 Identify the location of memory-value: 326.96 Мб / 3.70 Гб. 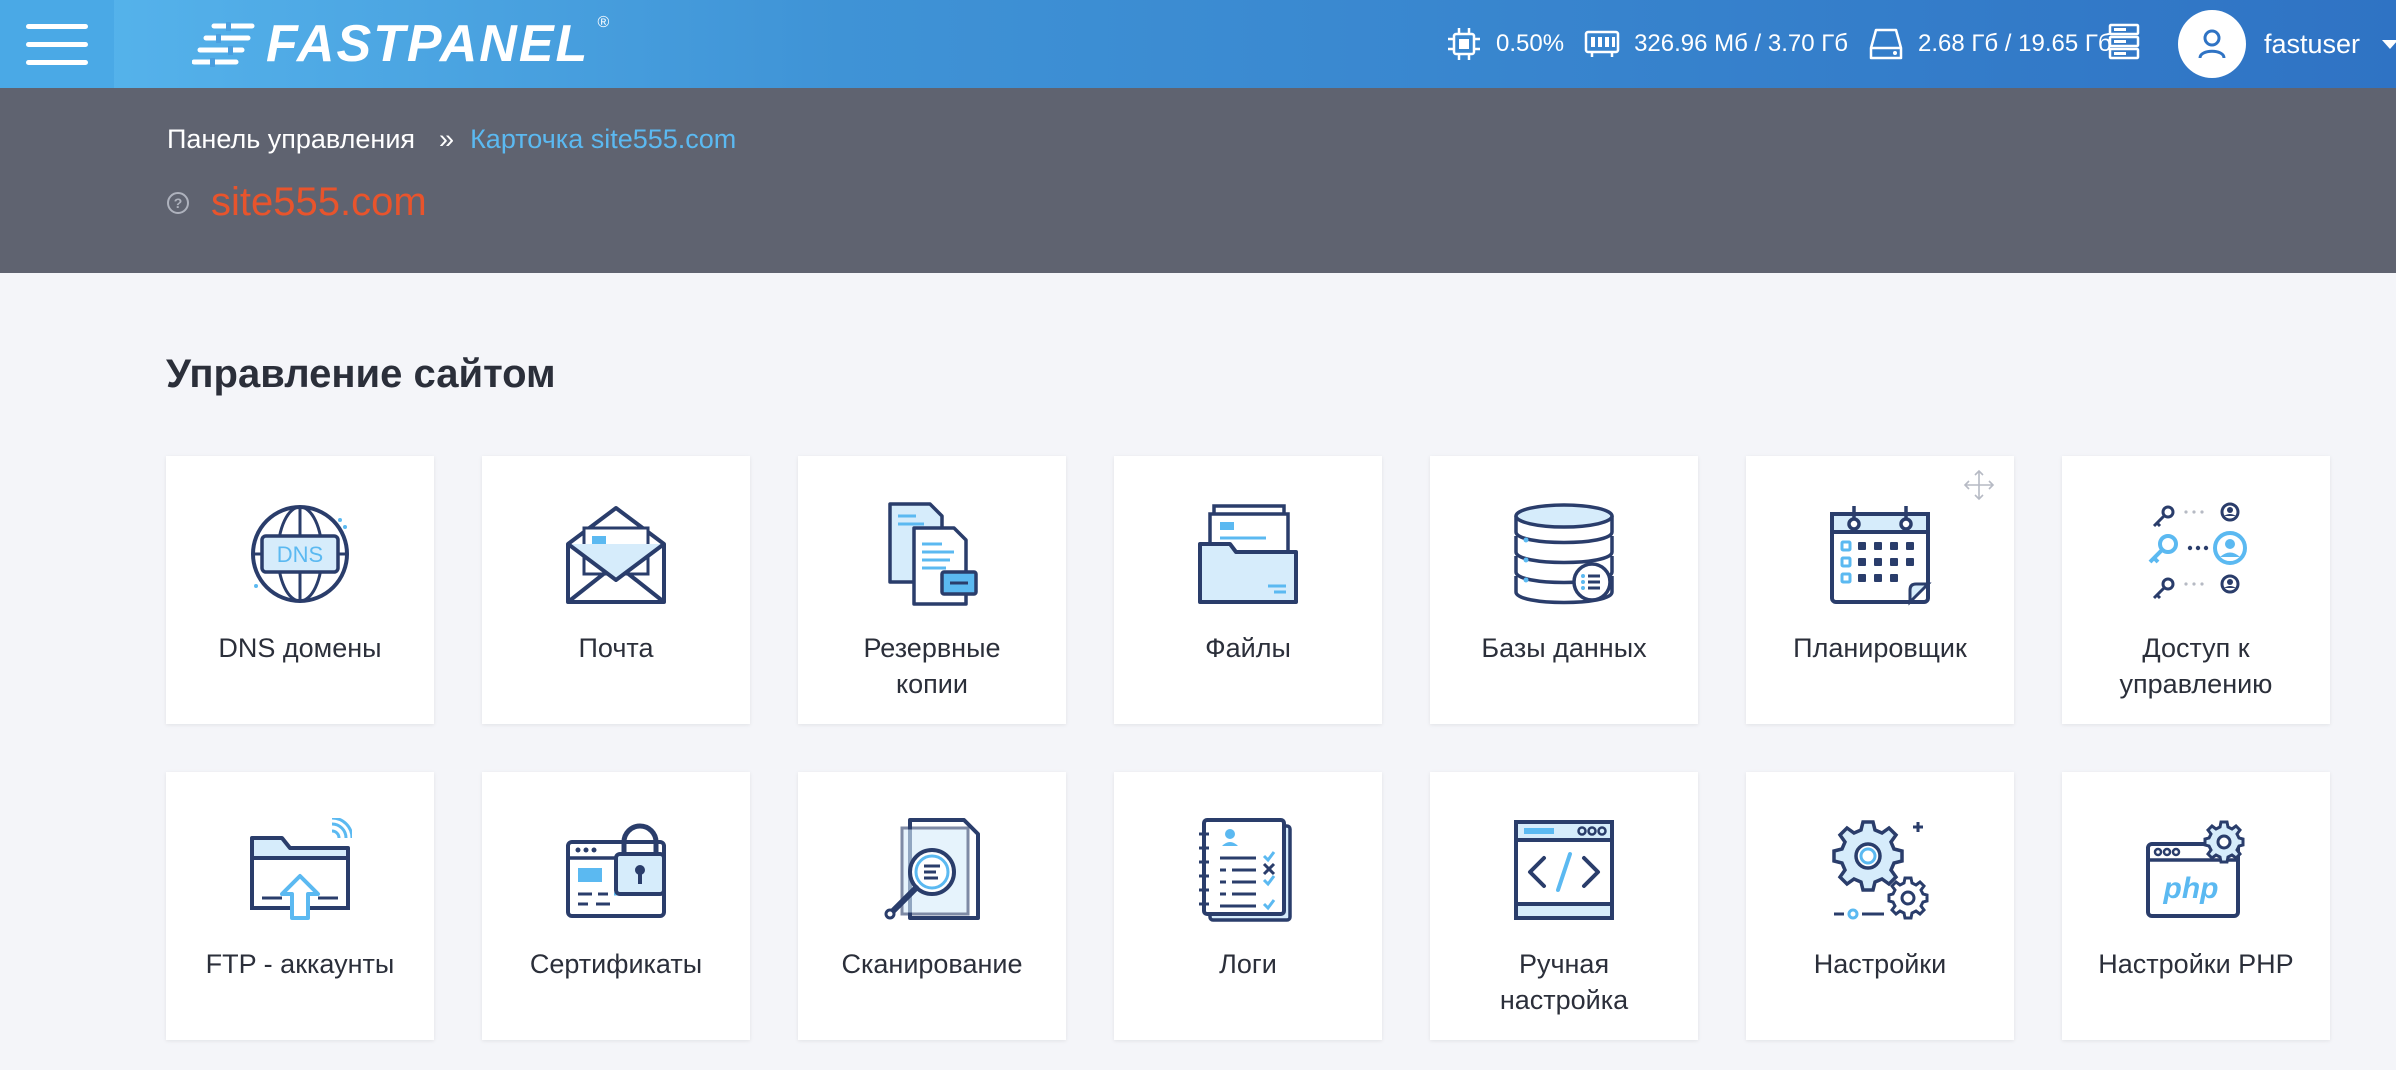
(1741, 43).